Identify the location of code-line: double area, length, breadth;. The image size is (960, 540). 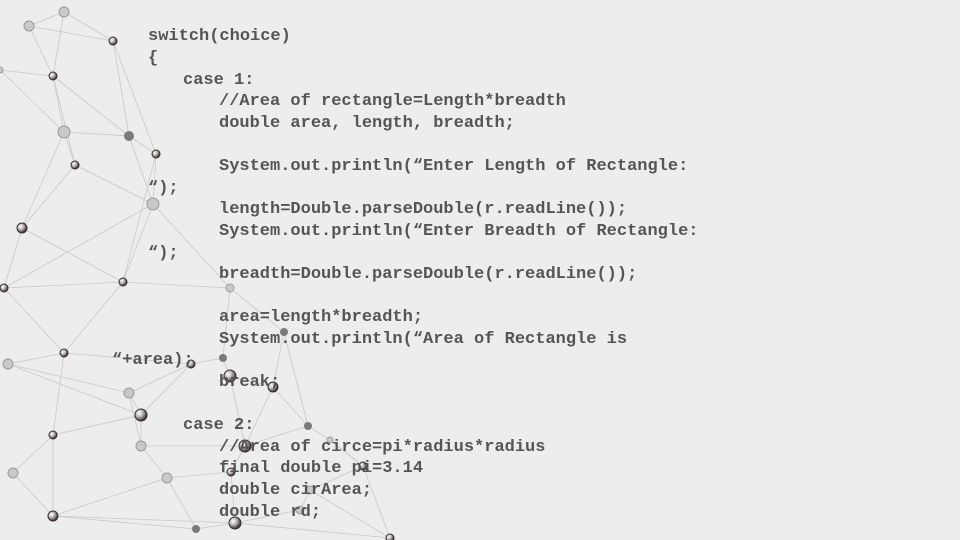
(367, 123).